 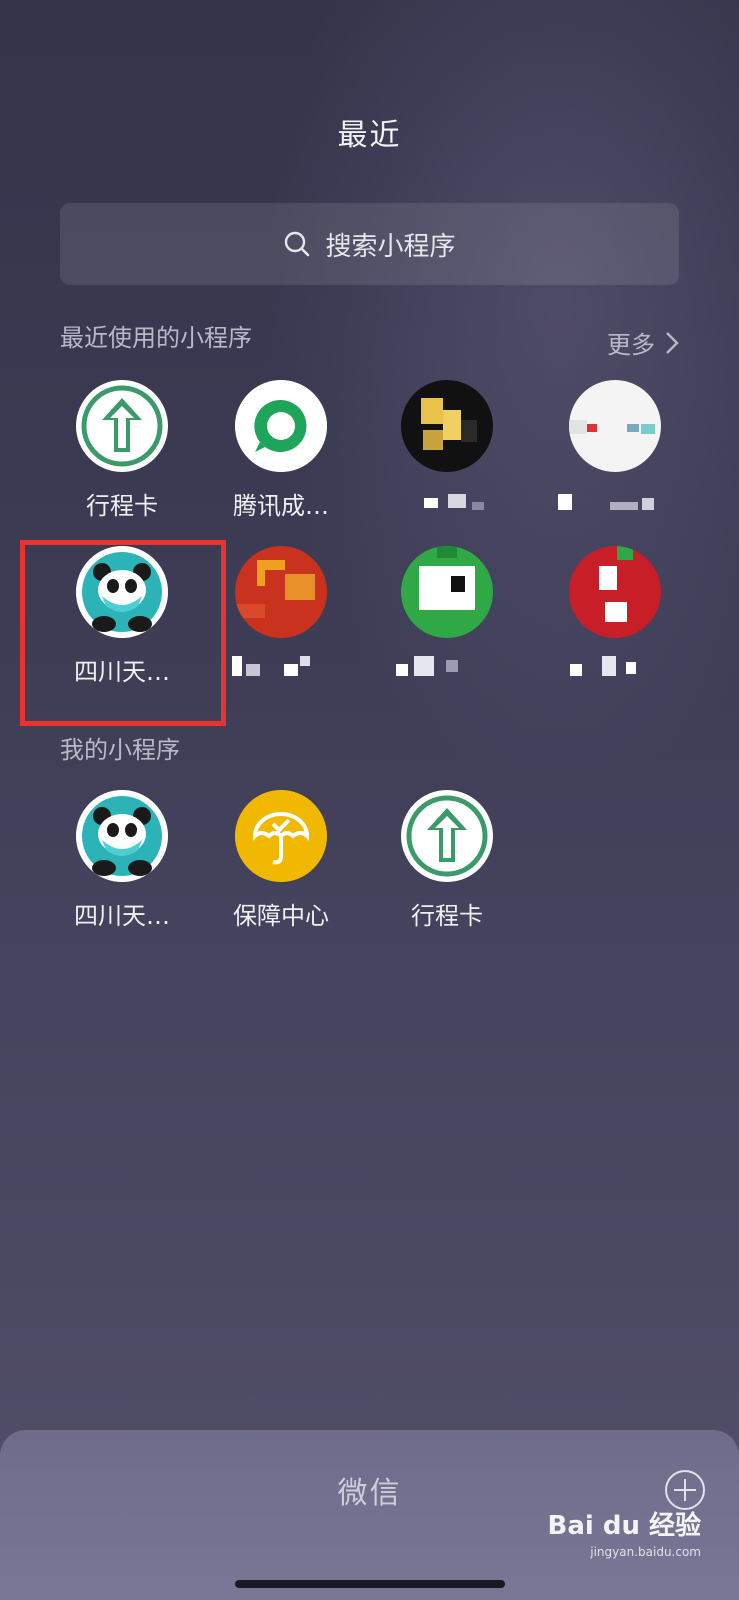 I want to click on search-bar: 搜索小程序, so click(x=369, y=244).